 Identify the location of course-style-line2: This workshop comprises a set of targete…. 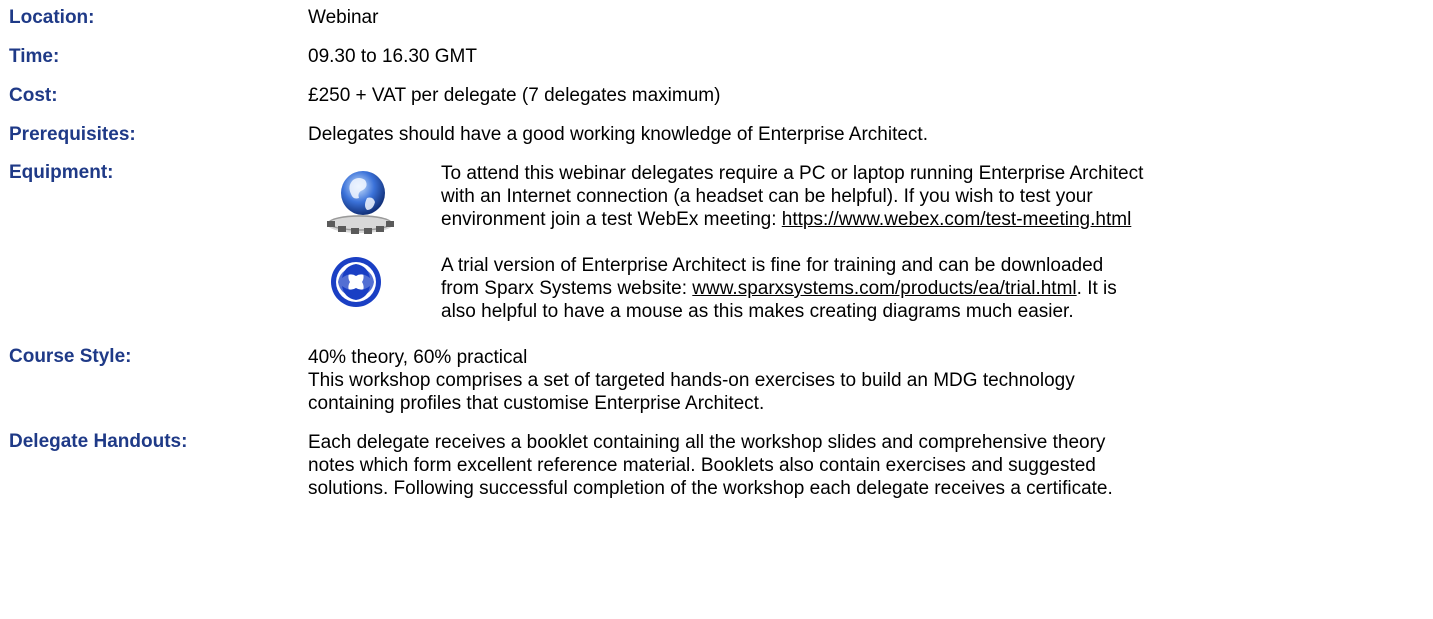
(691, 380).